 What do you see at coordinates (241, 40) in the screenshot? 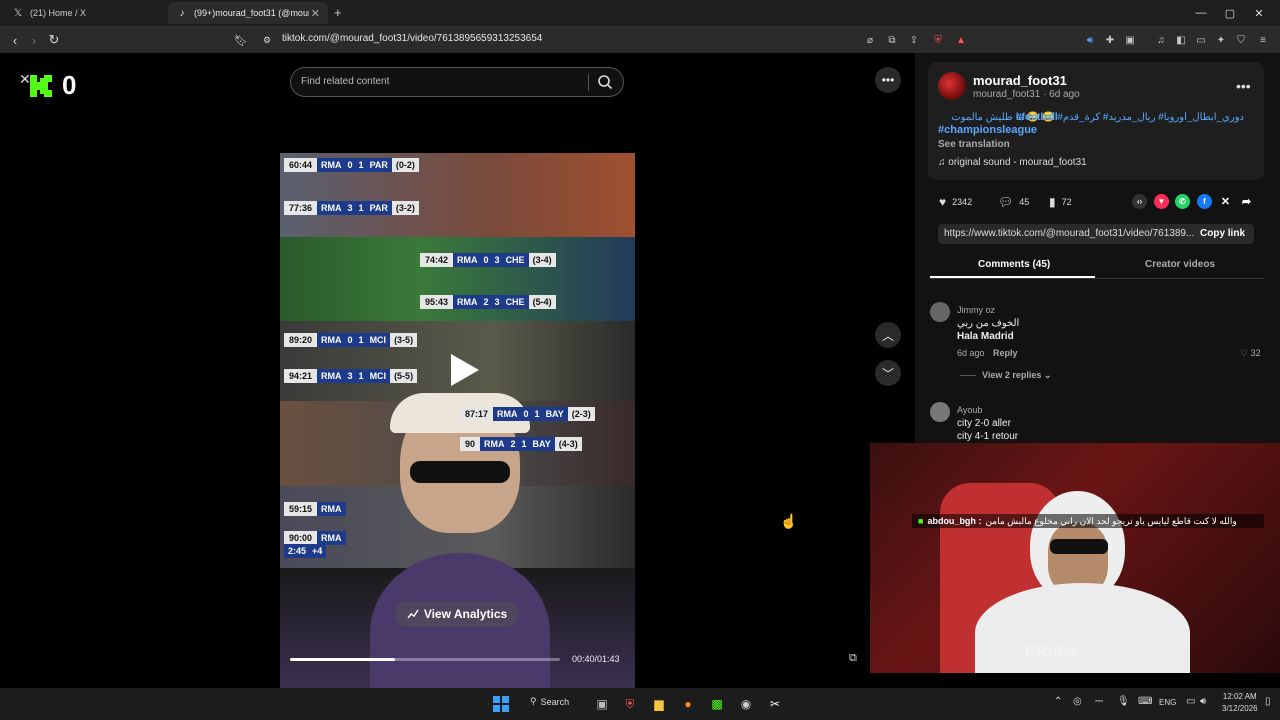
I see `bookmark-icon: 🔖︎` at bounding box center [241, 40].